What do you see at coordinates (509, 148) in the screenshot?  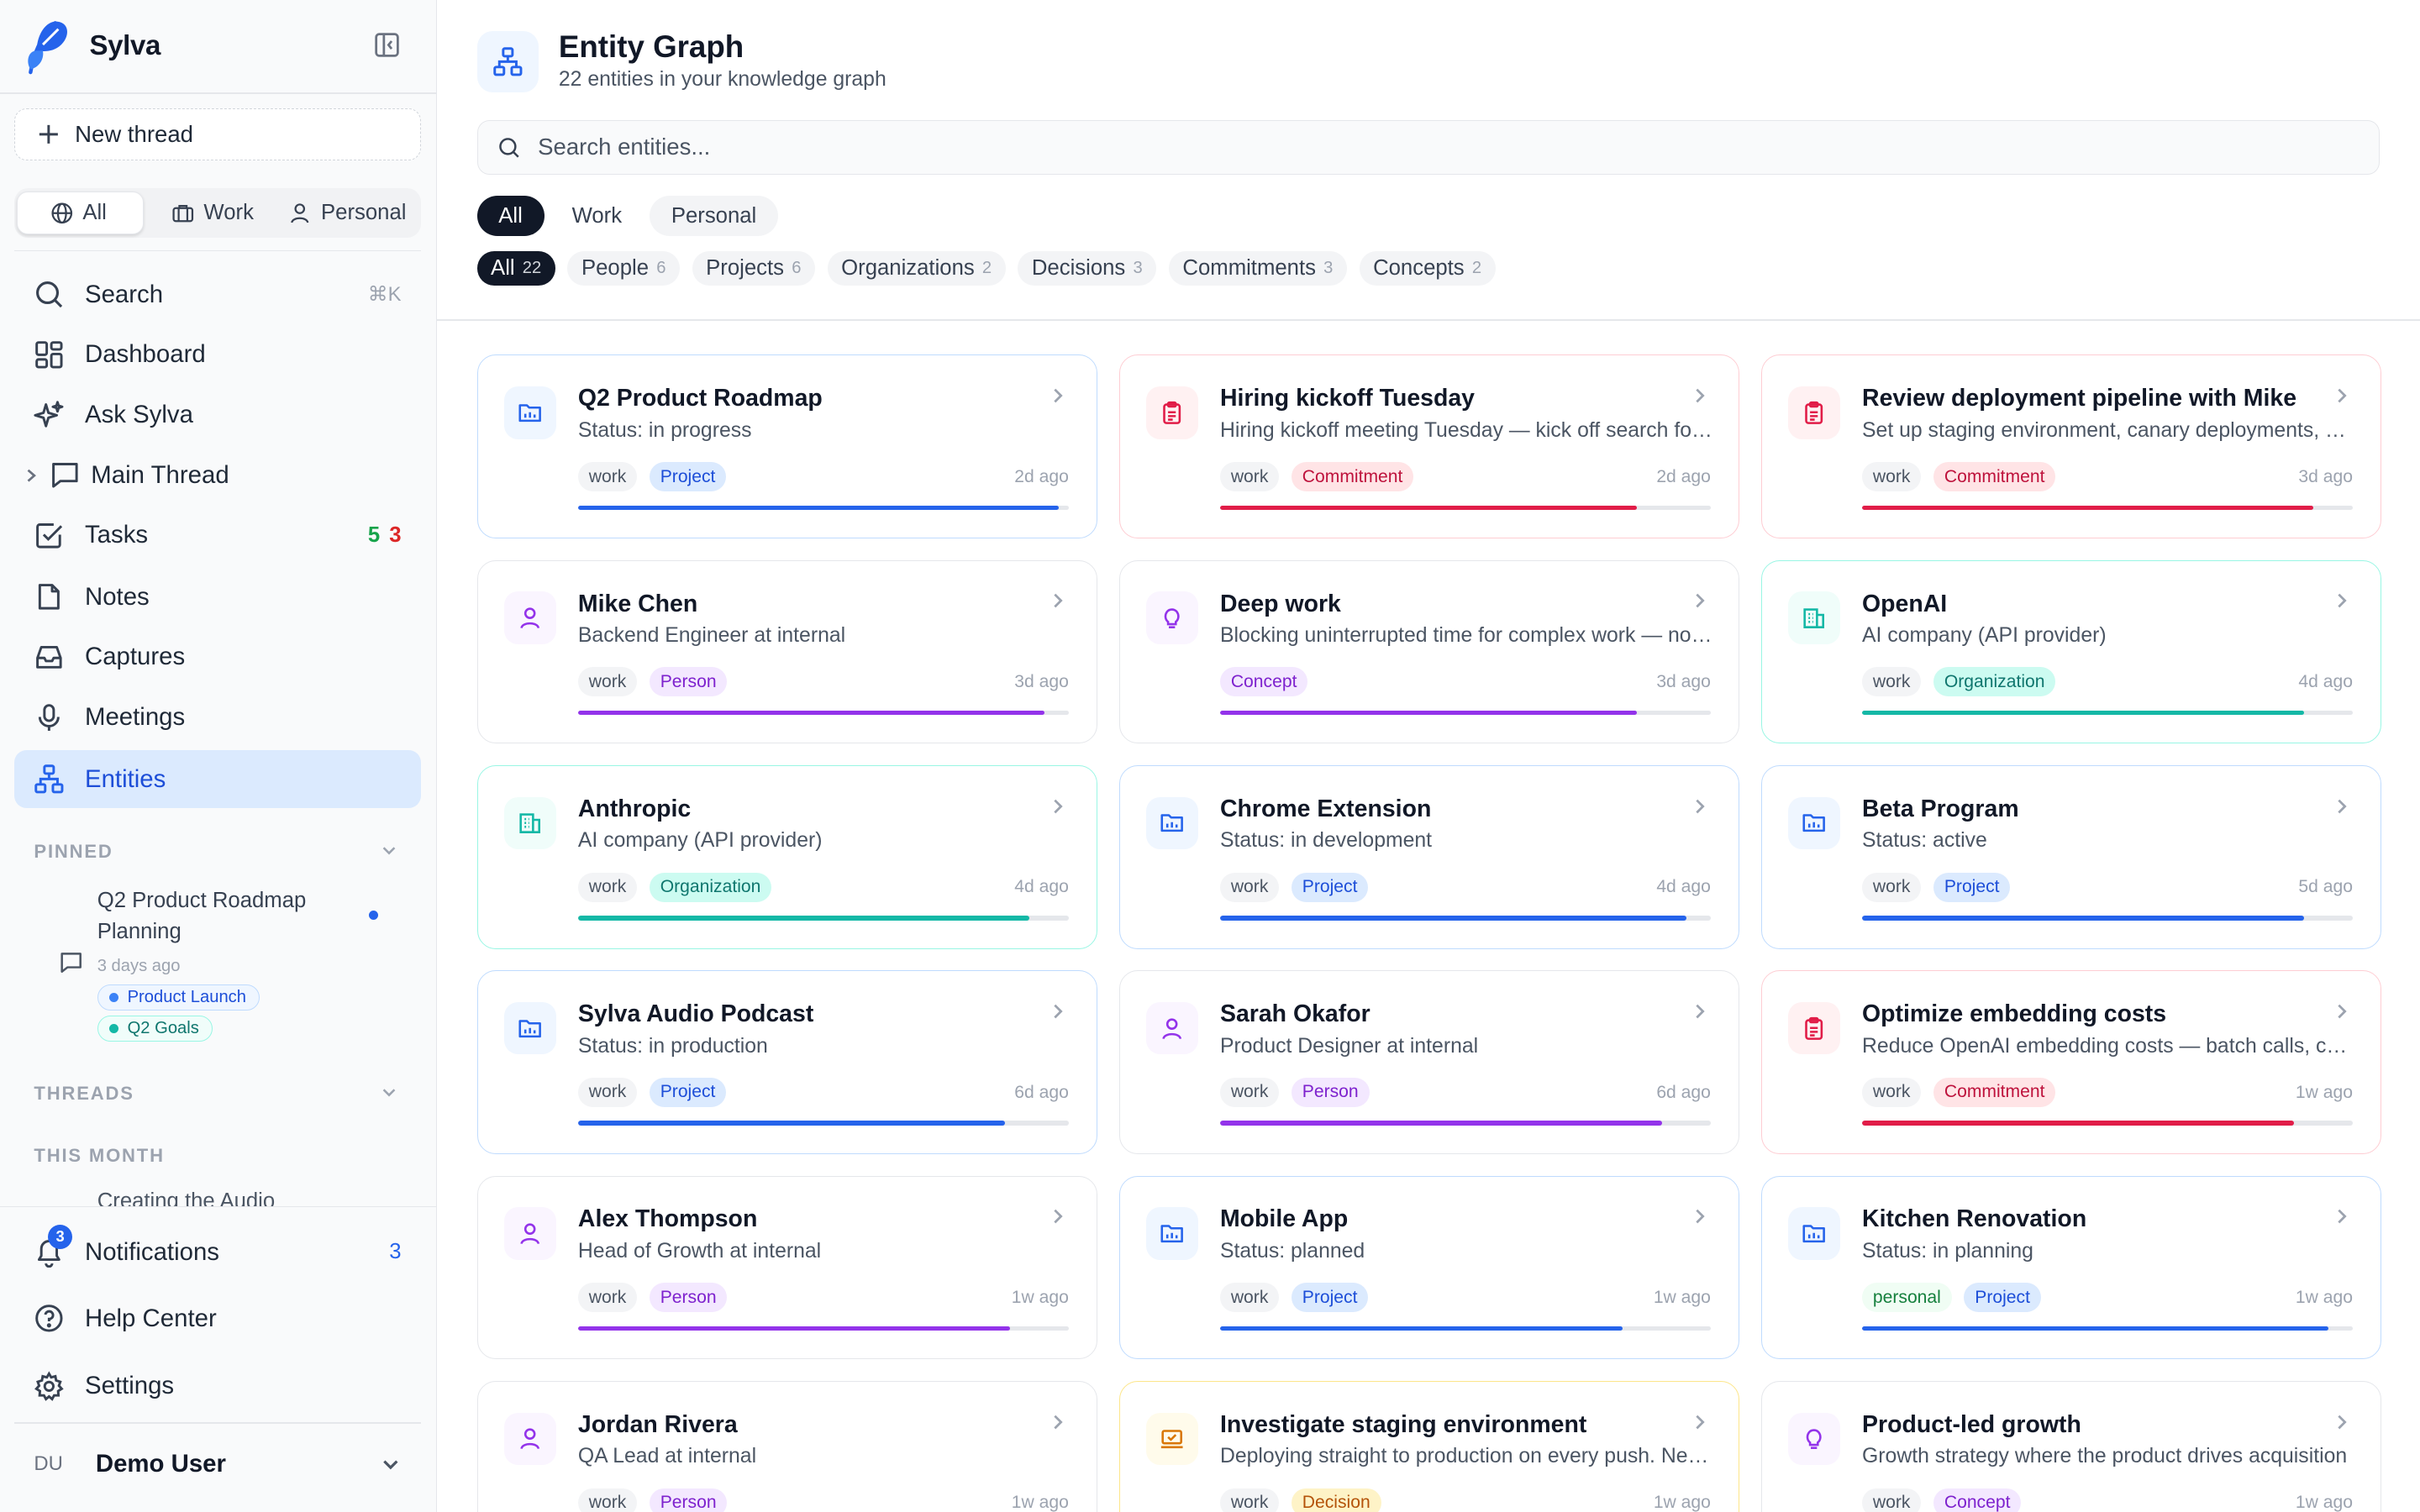 I see `search-icon` at bounding box center [509, 148].